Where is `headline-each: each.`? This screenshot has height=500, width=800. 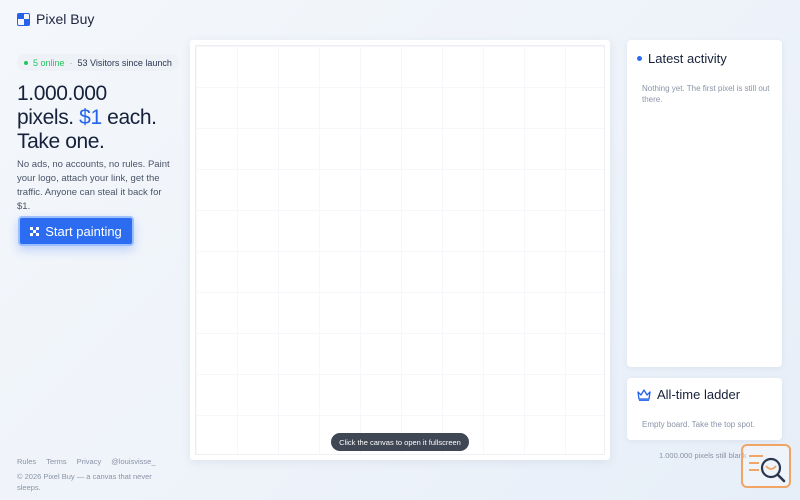
headline-each: each. is located at coordinates (132, 117).